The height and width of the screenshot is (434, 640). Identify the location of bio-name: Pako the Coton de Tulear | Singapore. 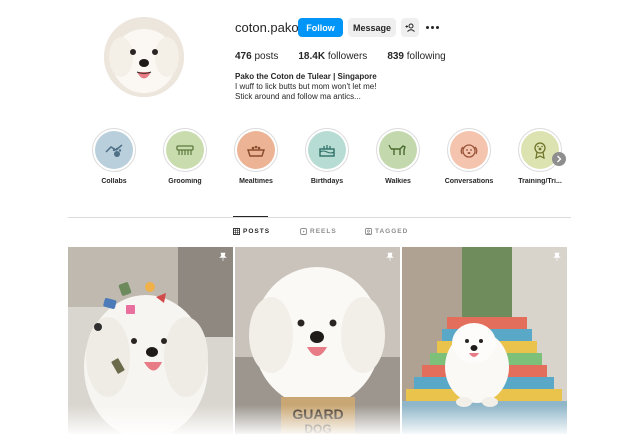
(306, 76).